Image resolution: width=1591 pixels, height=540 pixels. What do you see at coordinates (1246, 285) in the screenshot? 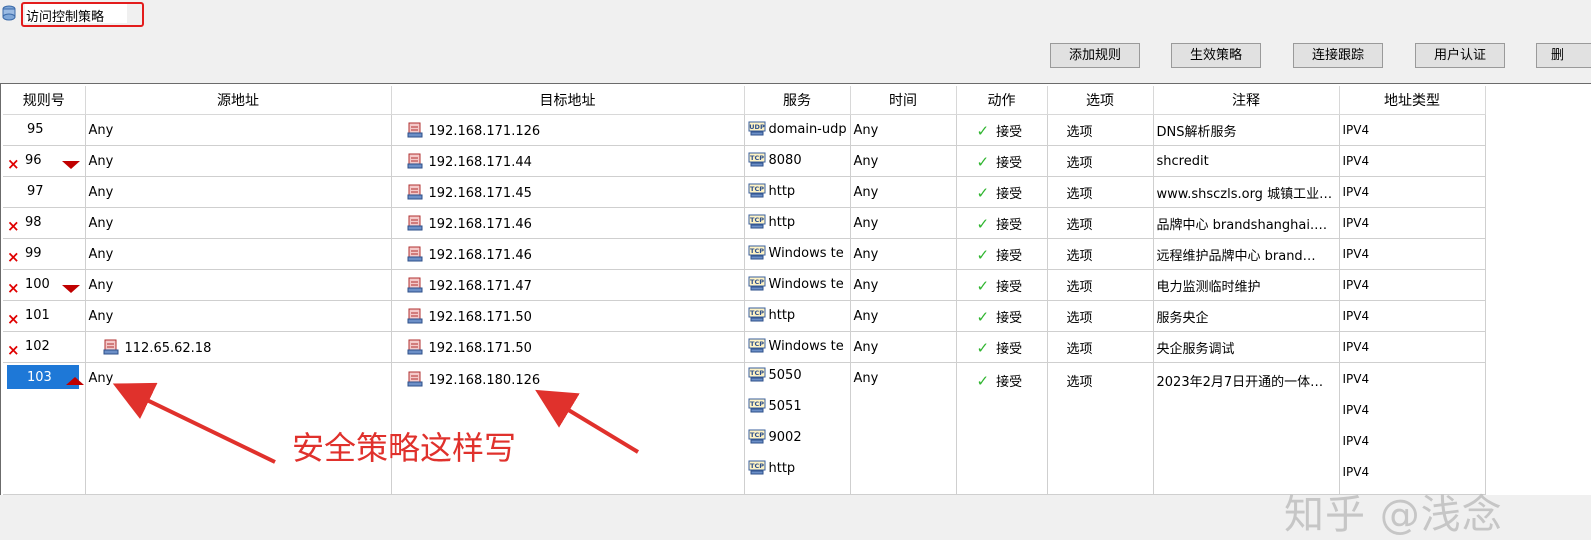
I see `comment-cell: 电力监测临时维护` at bounding box center [1246, 285].